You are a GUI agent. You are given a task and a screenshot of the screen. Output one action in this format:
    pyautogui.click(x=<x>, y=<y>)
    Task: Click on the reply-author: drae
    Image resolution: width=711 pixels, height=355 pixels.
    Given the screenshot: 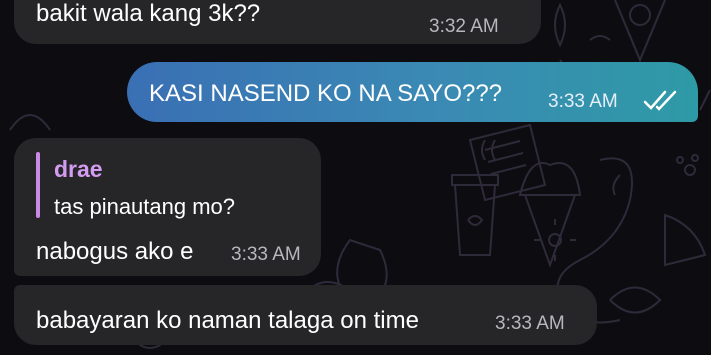 What is the action you would take?
    pyautogui.click(x=78, y=169)
    